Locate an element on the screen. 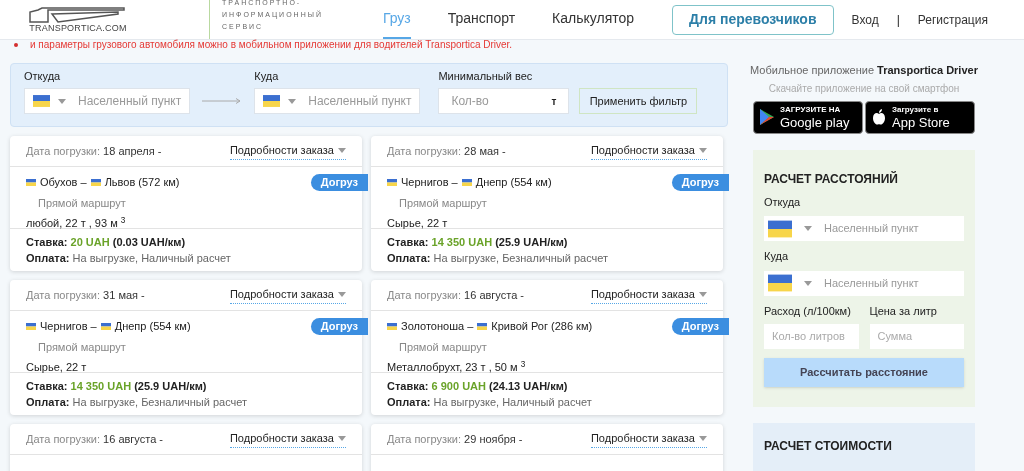  weight-field: Кол-во т is located at coordinates (504, 101).